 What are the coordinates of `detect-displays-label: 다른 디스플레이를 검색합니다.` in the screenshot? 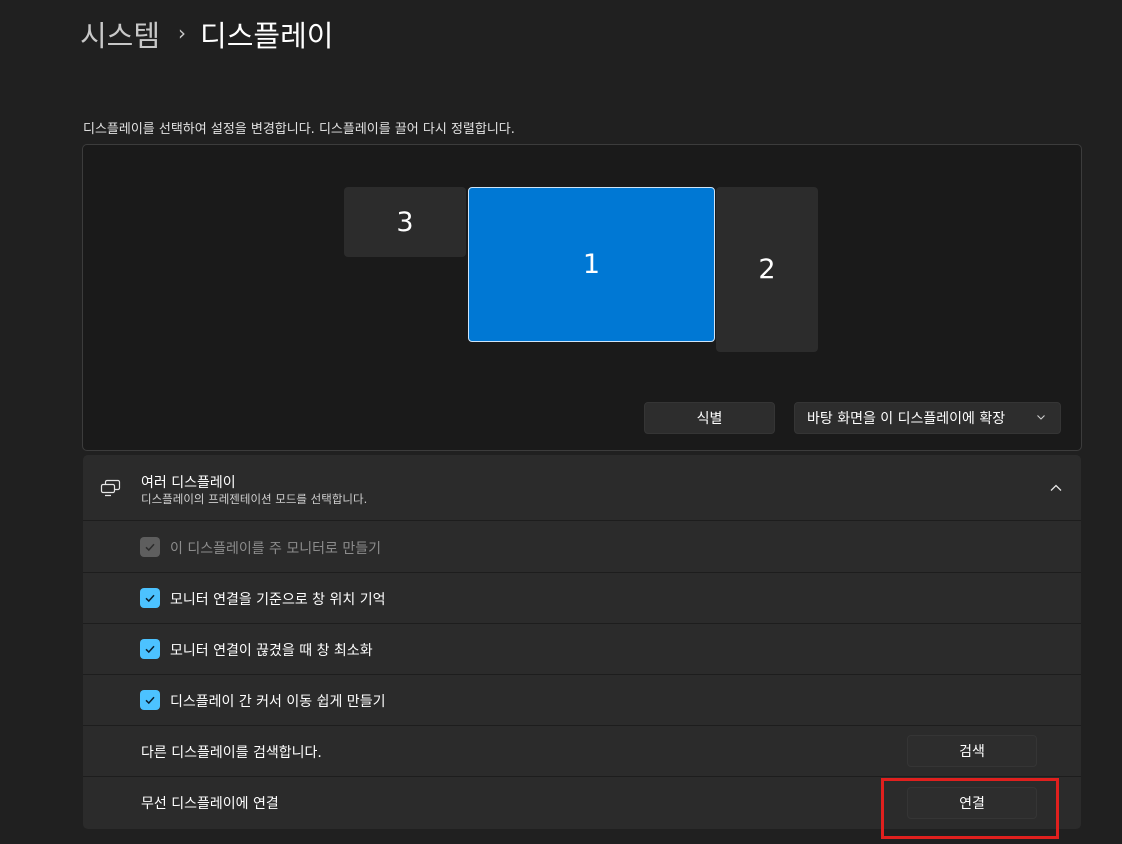 It's located at (231, 753).